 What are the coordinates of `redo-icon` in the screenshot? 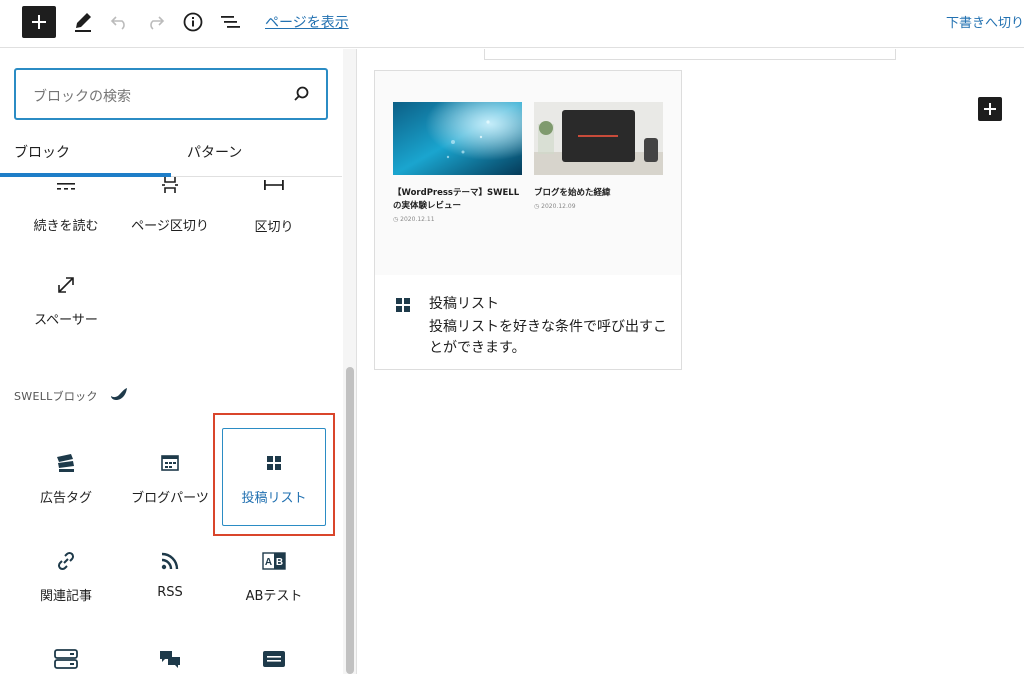 It's located at (157, 23).